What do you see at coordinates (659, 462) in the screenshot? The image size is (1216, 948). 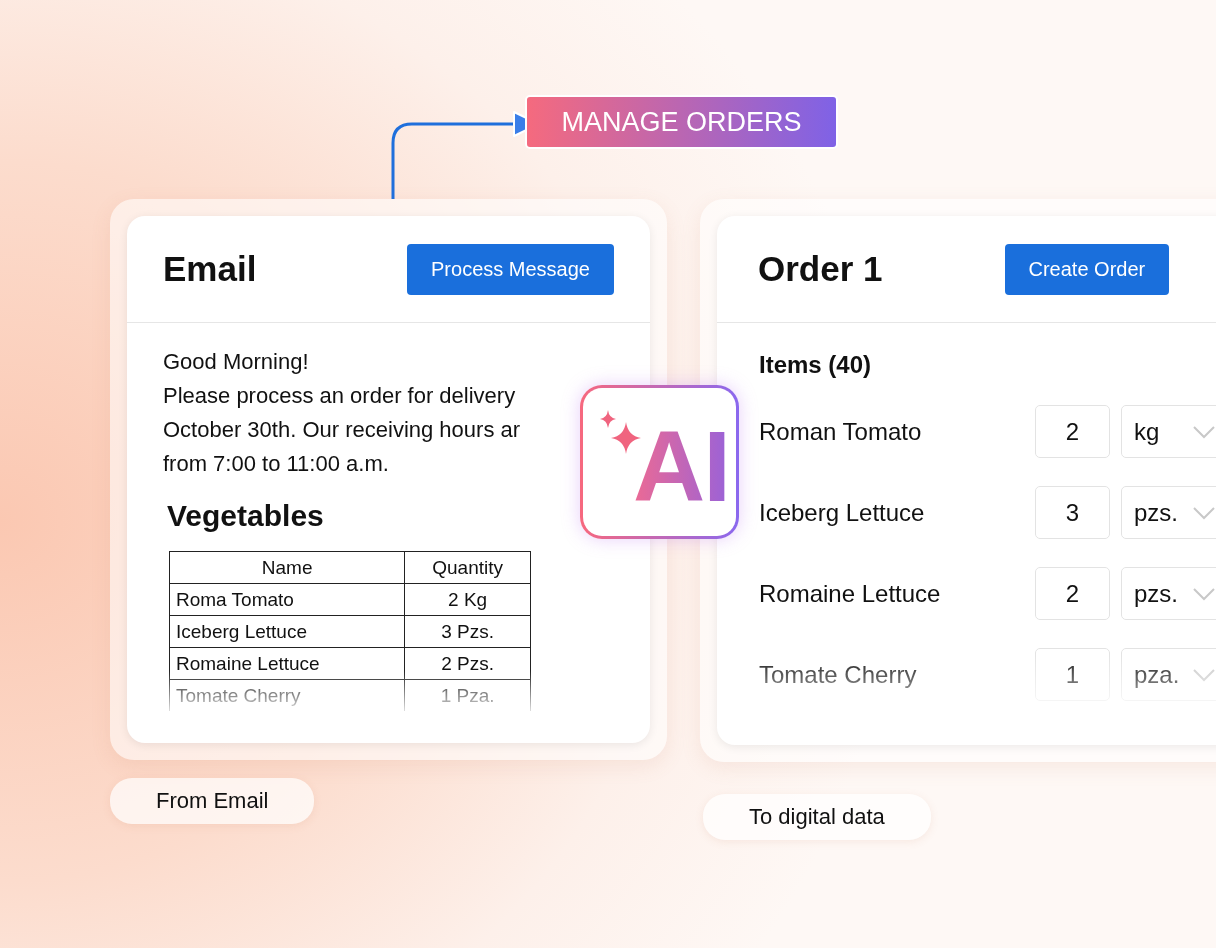 I see `ai-badge: AI` at bounding box center [659, 462].